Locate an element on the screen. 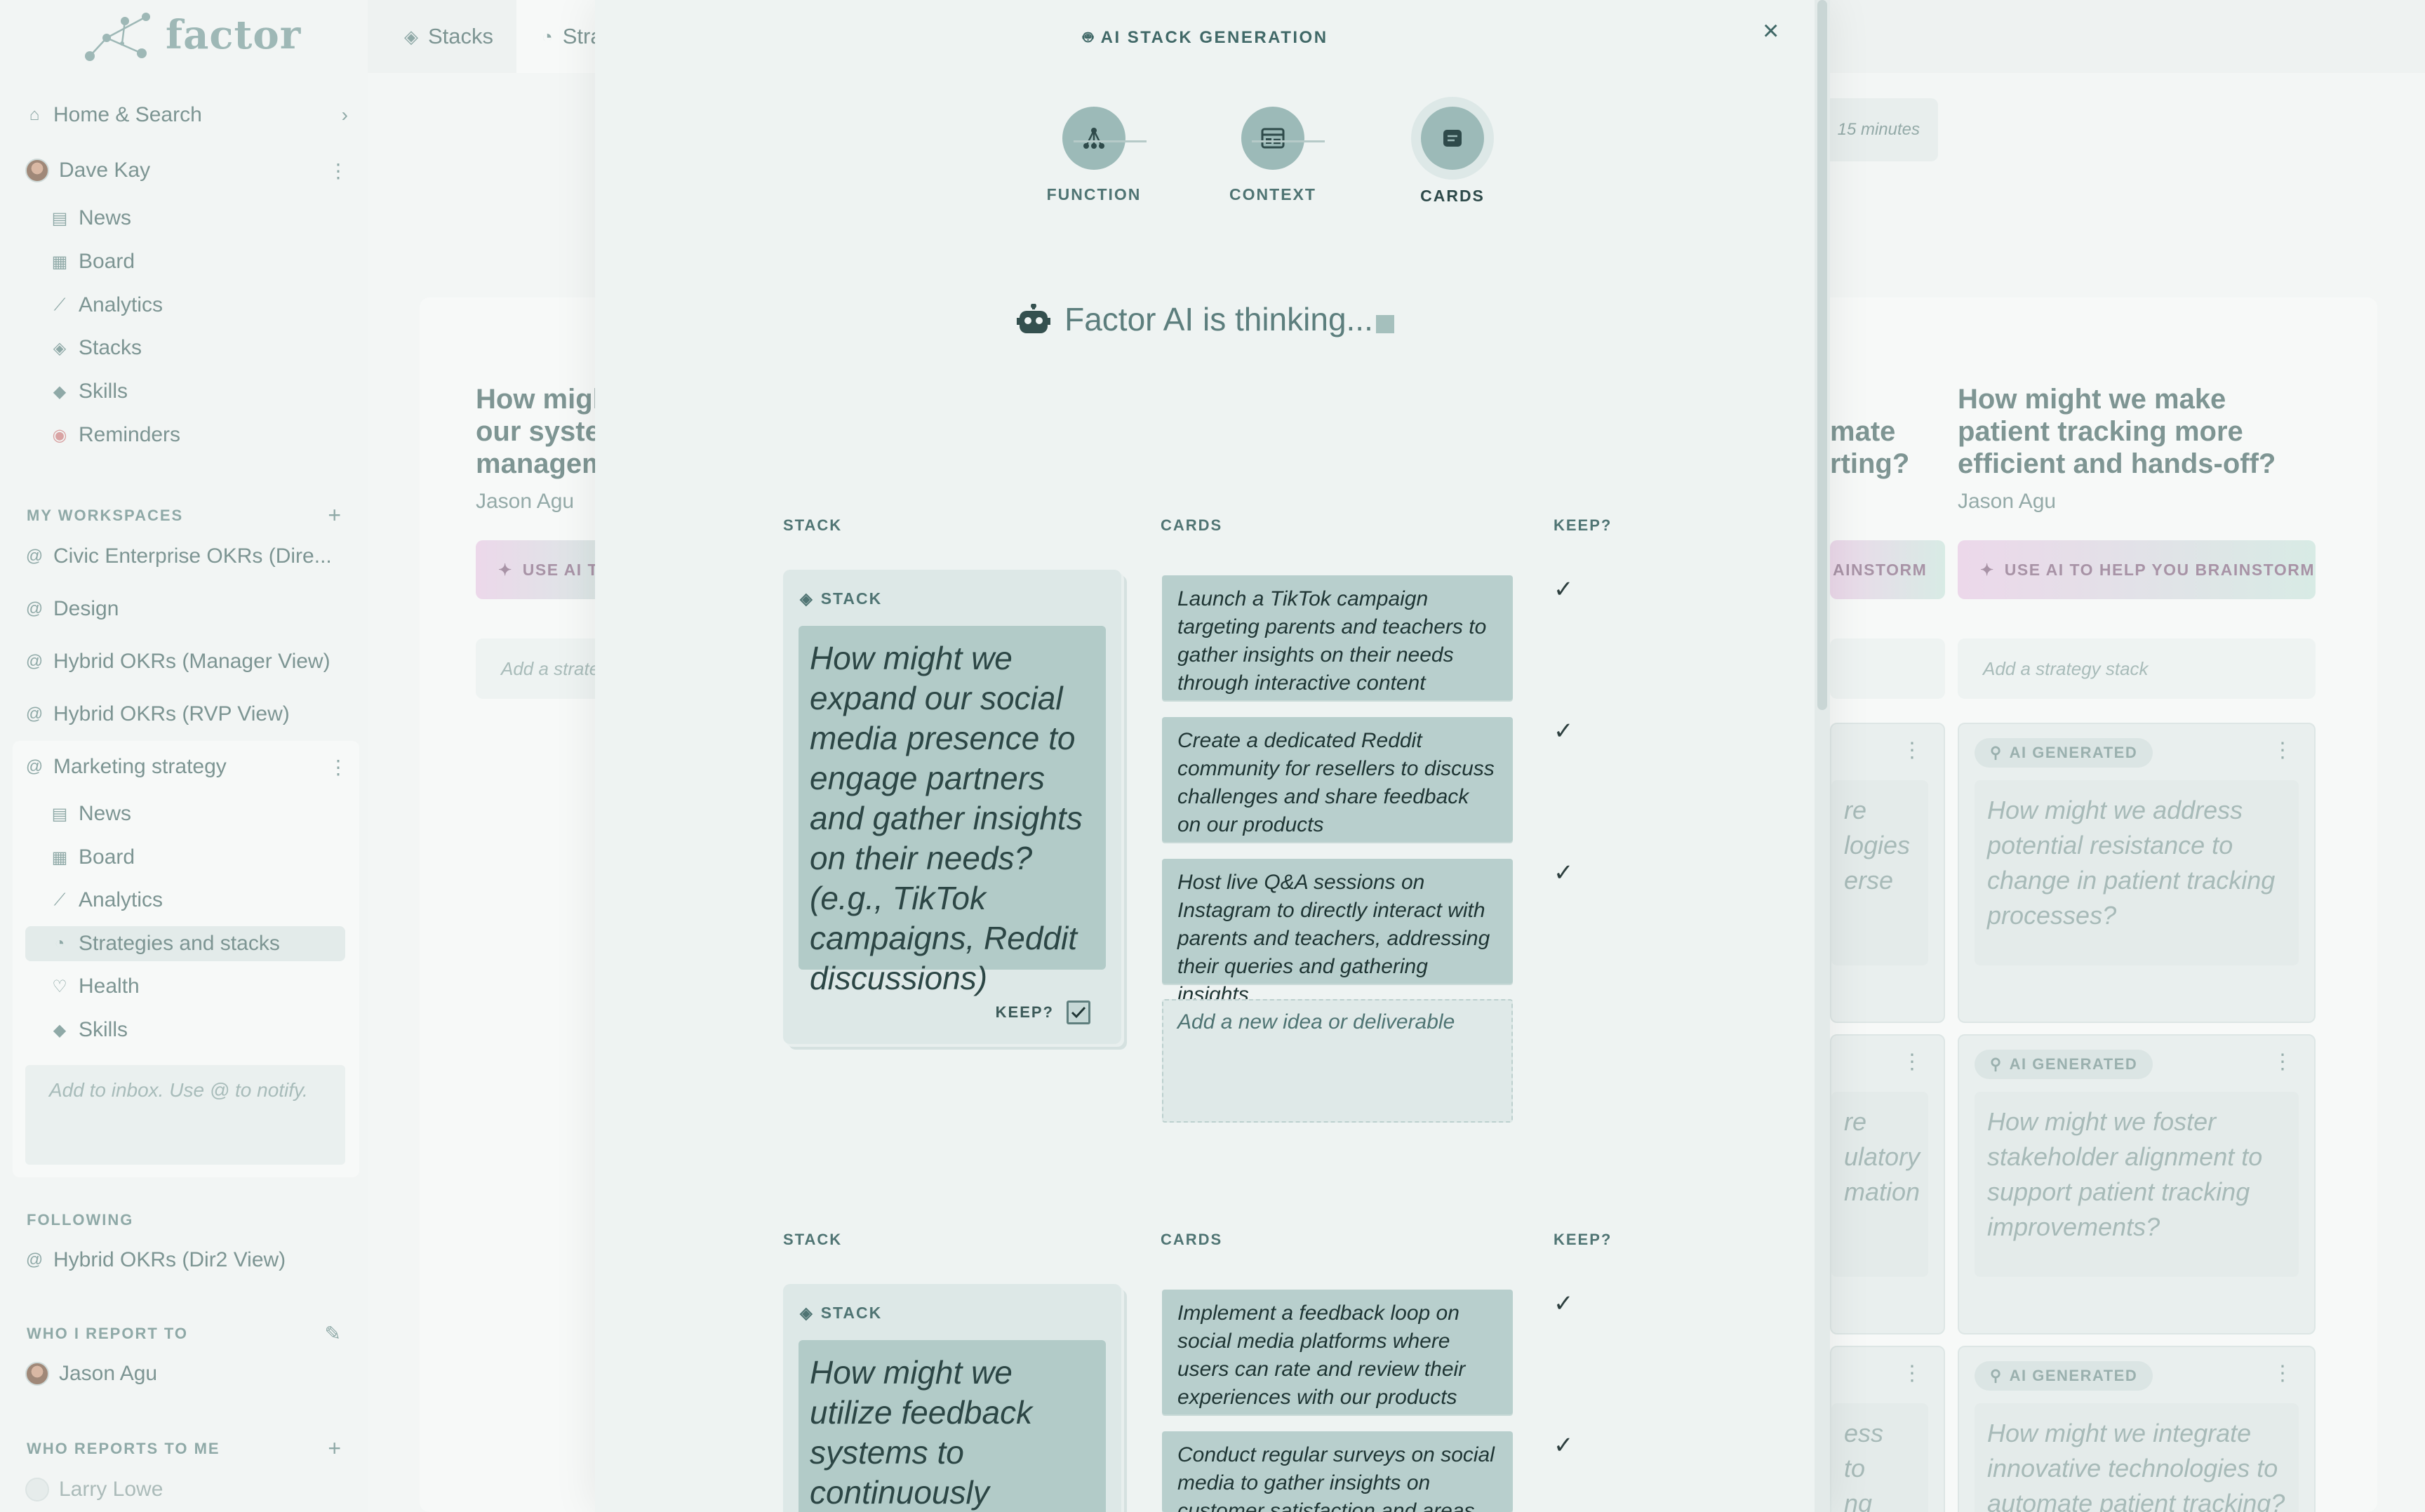 Image resolution: width=2425 pixels, height=1512 pixels. reports-item: Larry Lowe is located at coordinates (186, 1490).